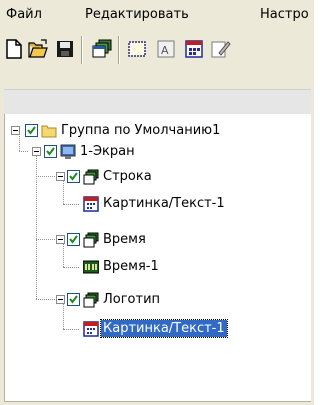 The image size is (320, 405). What do you see at coordinates (140, 130) in the screenshot?
I see `tree-item-root: Группа по Умолчанию1` at bounding box center [140, 130].